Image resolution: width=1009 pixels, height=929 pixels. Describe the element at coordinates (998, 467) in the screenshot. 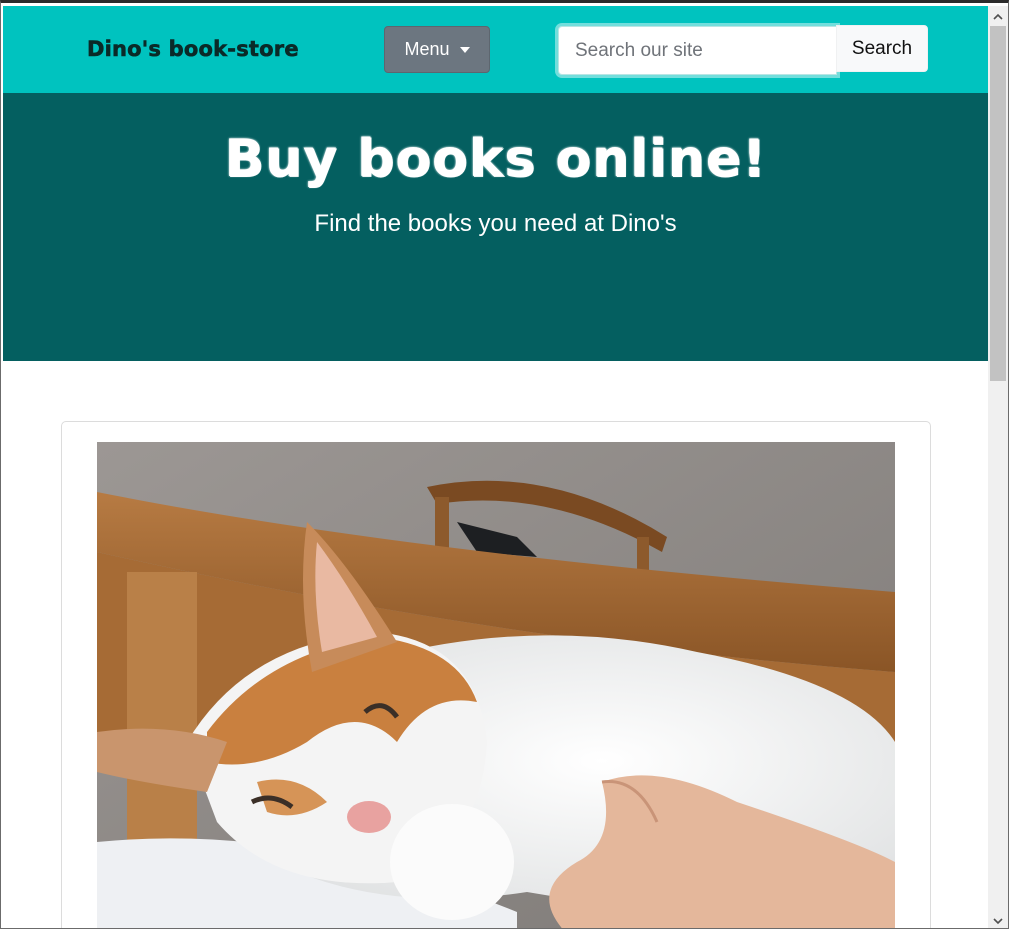

I see `vertical-scrollbar` at that location.